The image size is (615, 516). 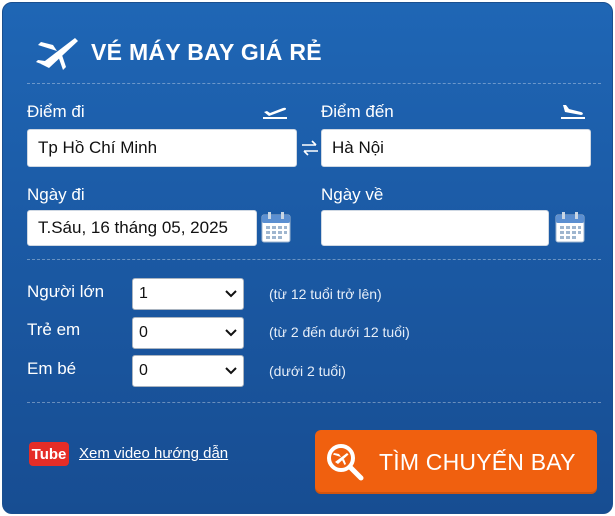 I want to click on search-plane-icon, so click(x=345, y=462).